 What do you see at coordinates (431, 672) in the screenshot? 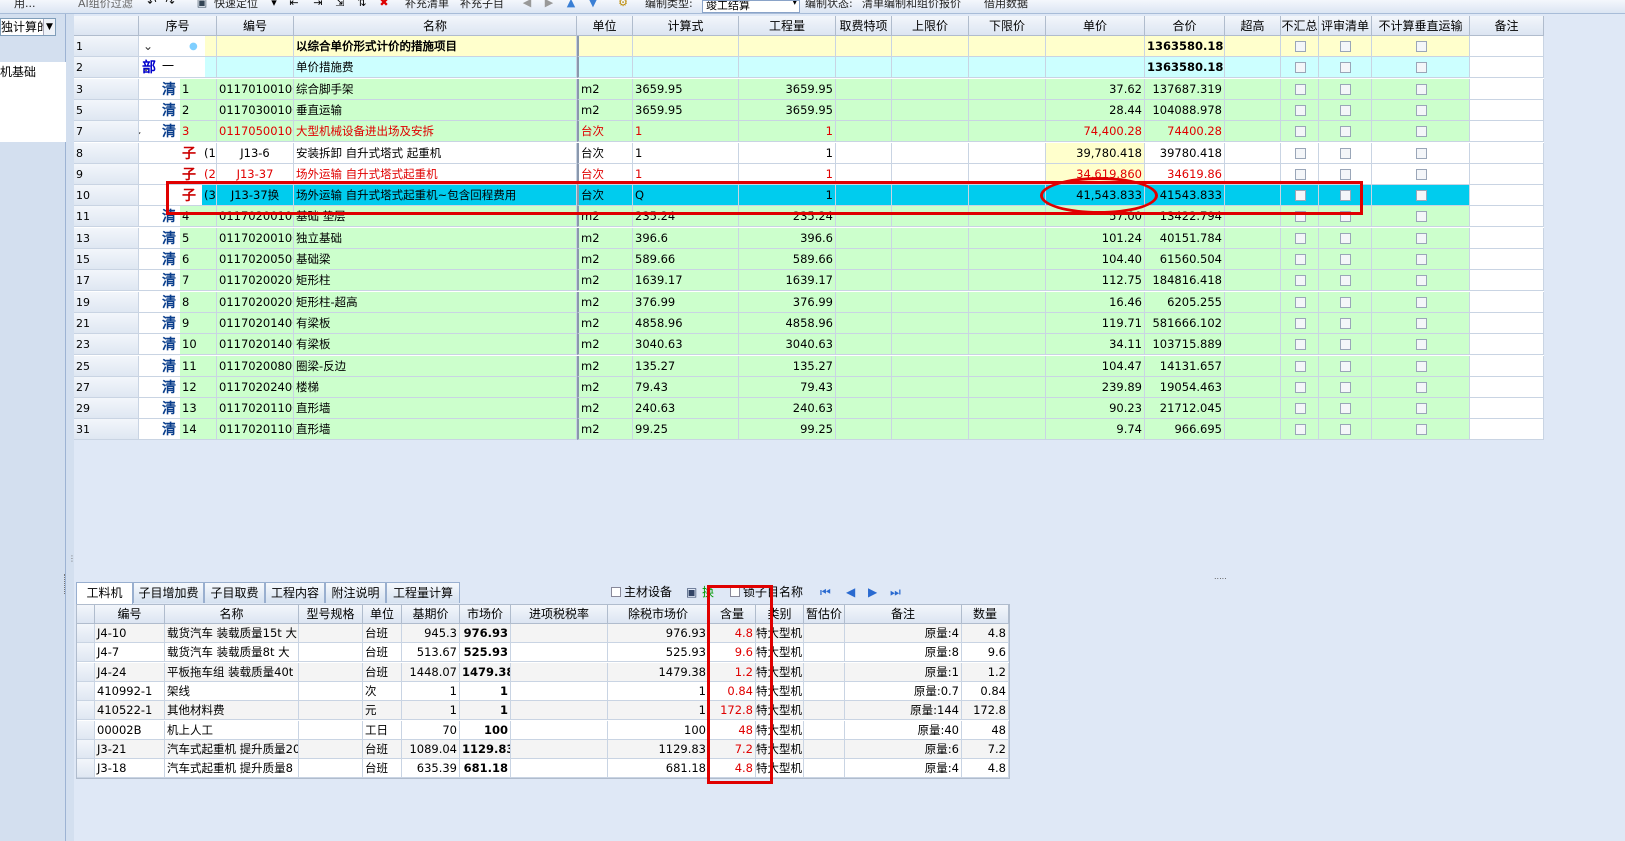
I see `resource-base-cell: 1448.07` at bounding box center [431, 672].